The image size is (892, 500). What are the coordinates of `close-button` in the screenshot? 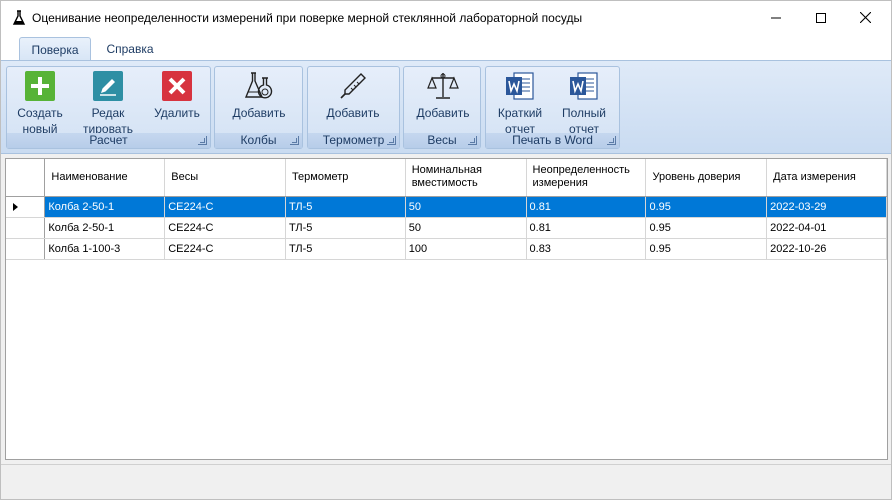 It's located at (865, 17).